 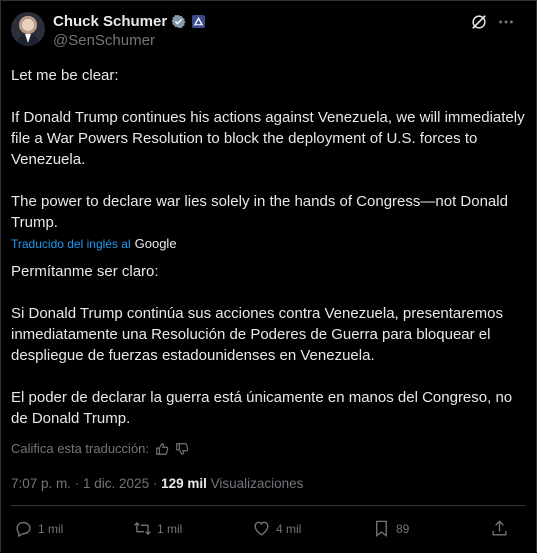 What do you see at coordinates (403, 528) in the screenshot?
I see `bookmark-count: 89` at bounding box center [403, 528].